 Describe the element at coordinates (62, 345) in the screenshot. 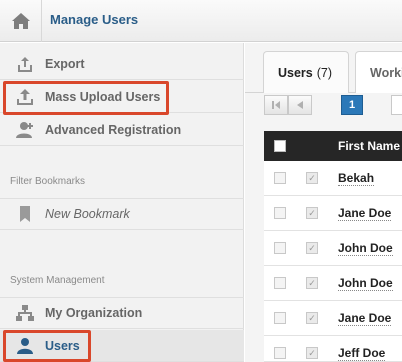

I see `sidebar-item-label: Users` at that location.